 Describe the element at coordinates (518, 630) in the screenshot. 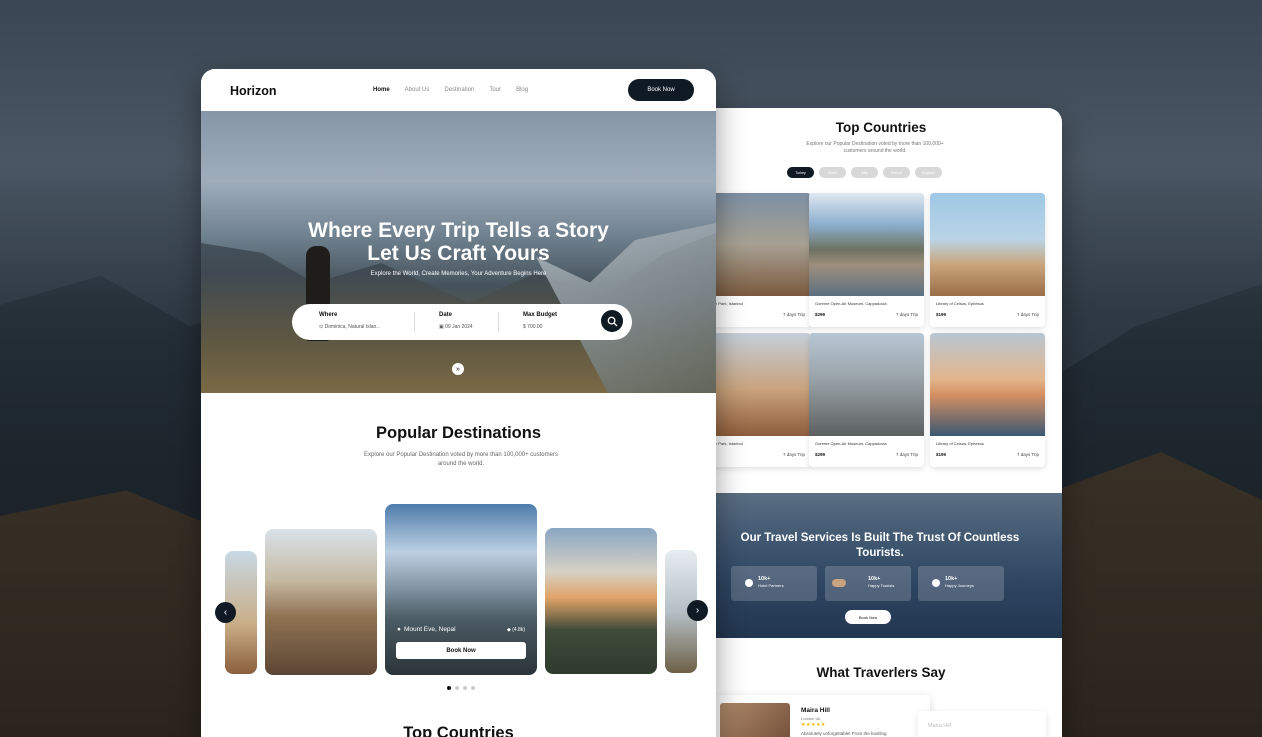

I see `featured-rating-value: (4.8k)` at that location.